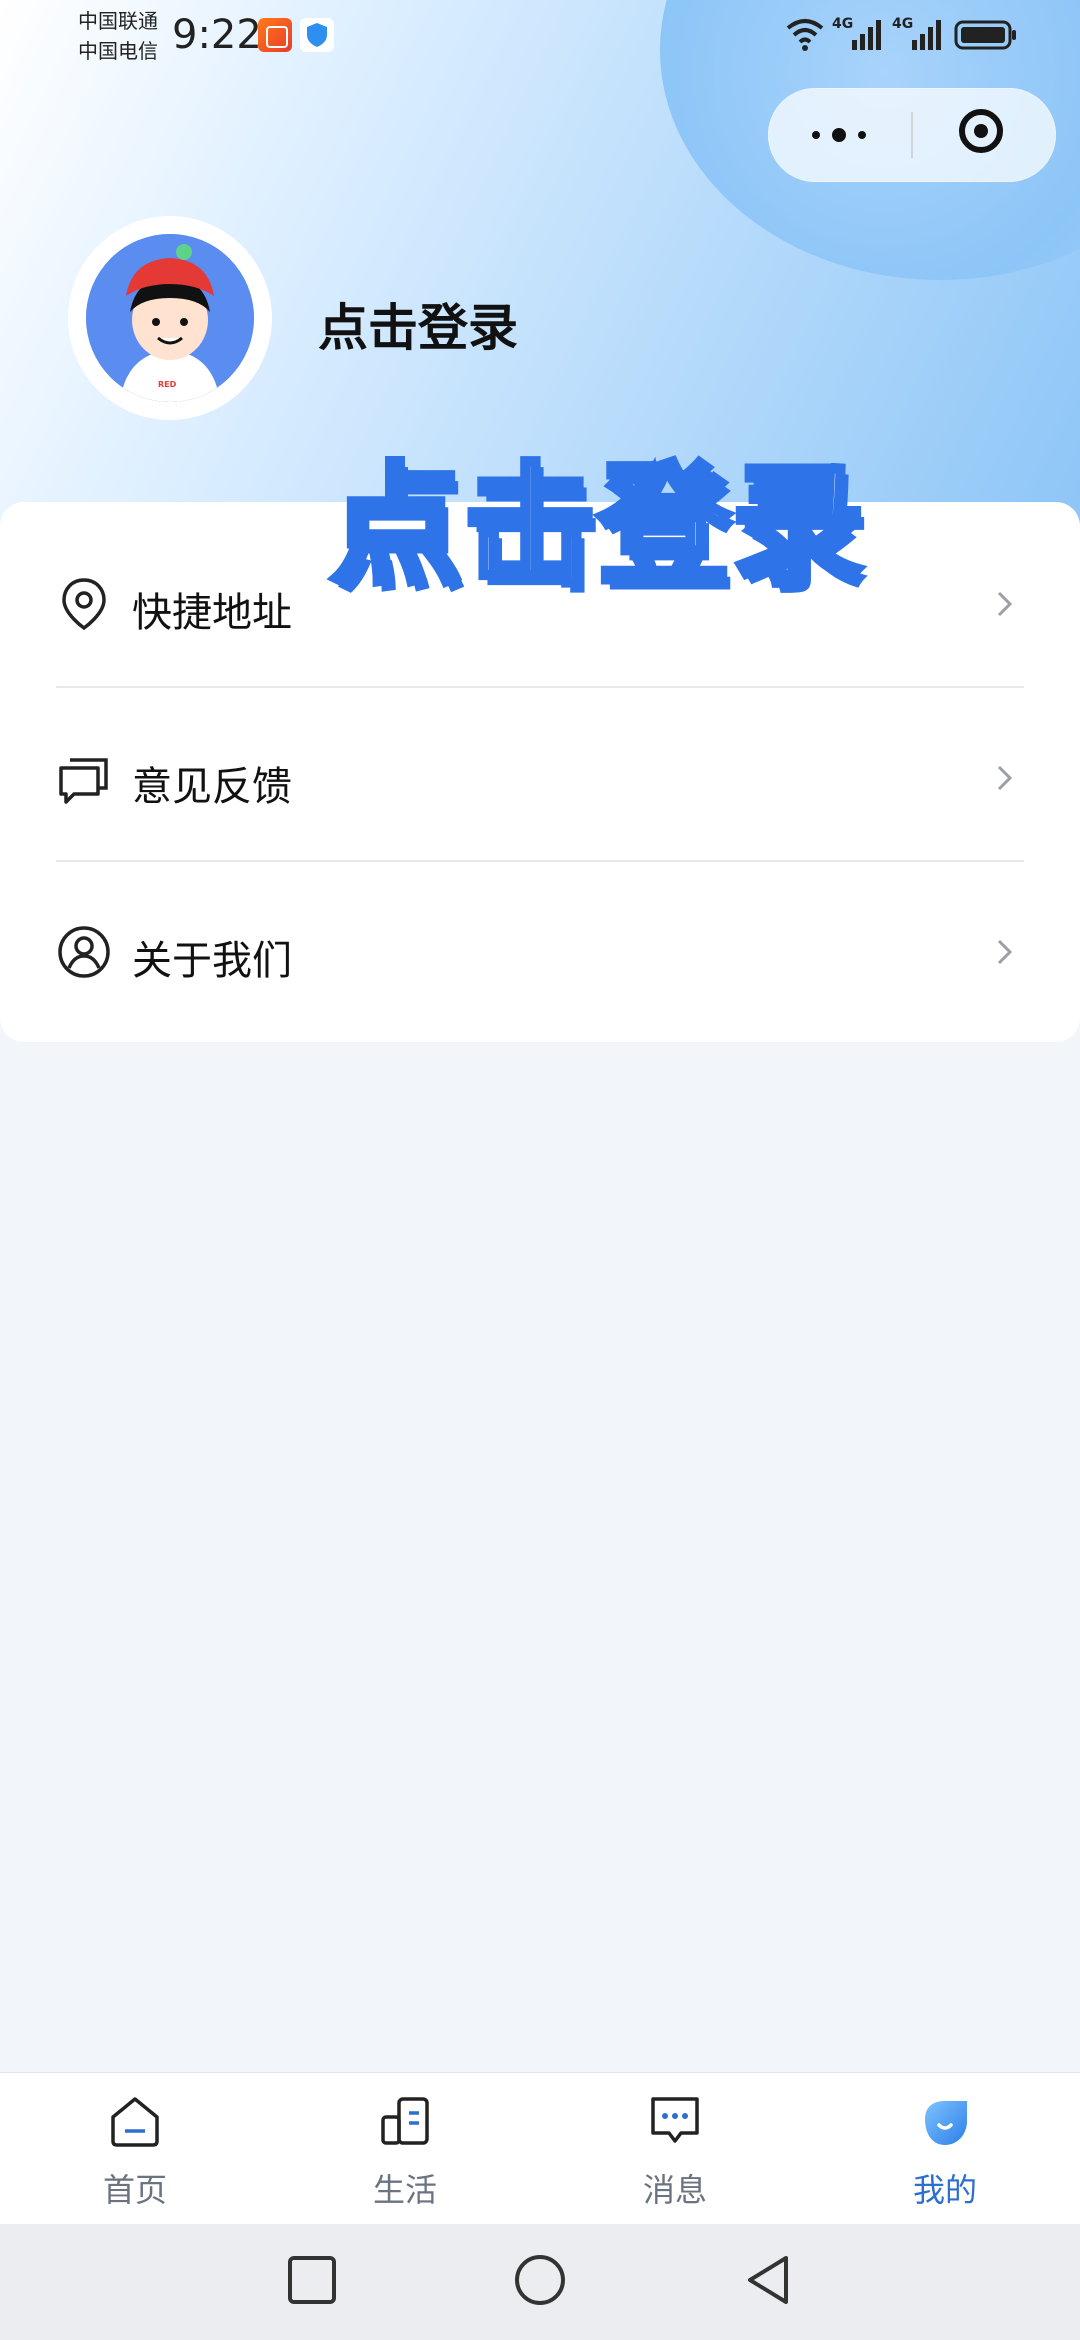 This screenshot has height=2340, width=1080. What do you see at coordinates (217, 35) in the screenshot?
I see `status-time: 9:22` at bounding box center [217, 35].